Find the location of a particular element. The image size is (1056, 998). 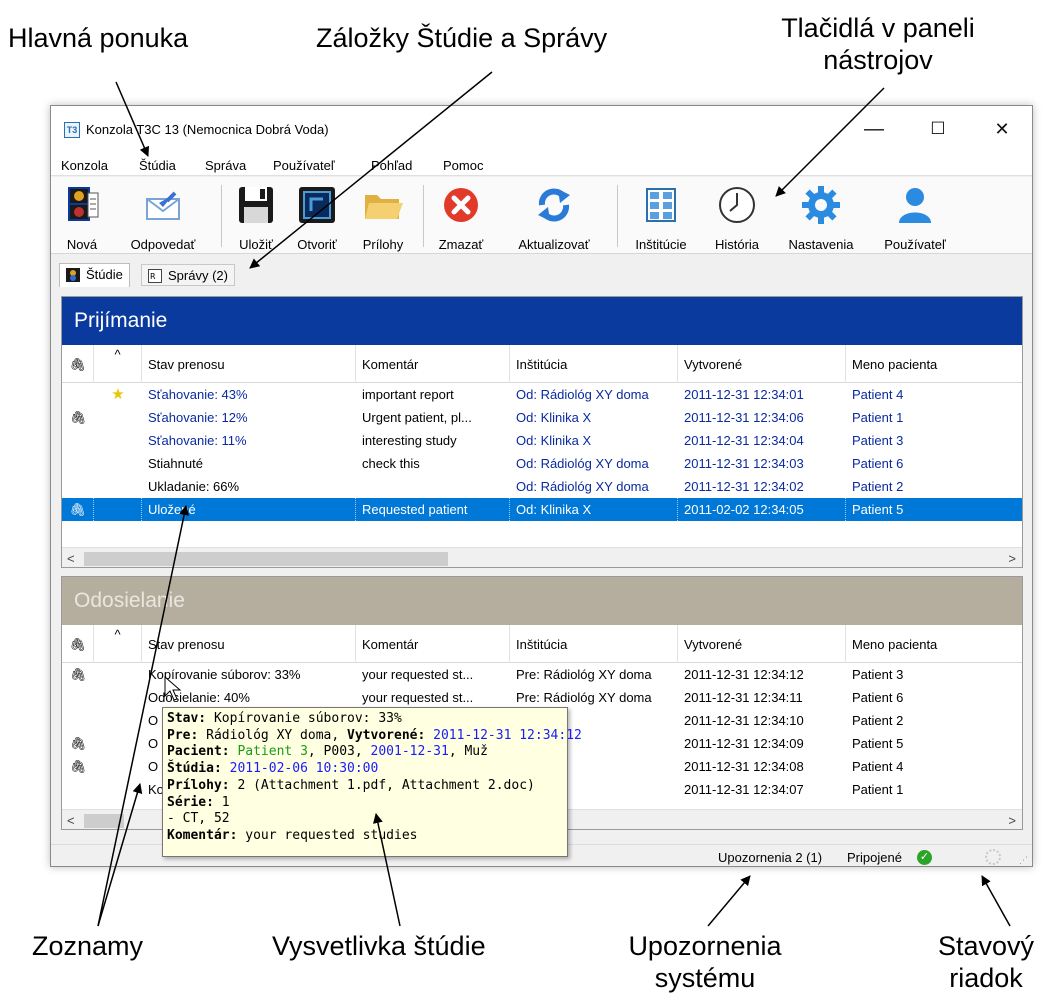

toolbar-button-delete: Zmazať is located at coordinates (461, 217).